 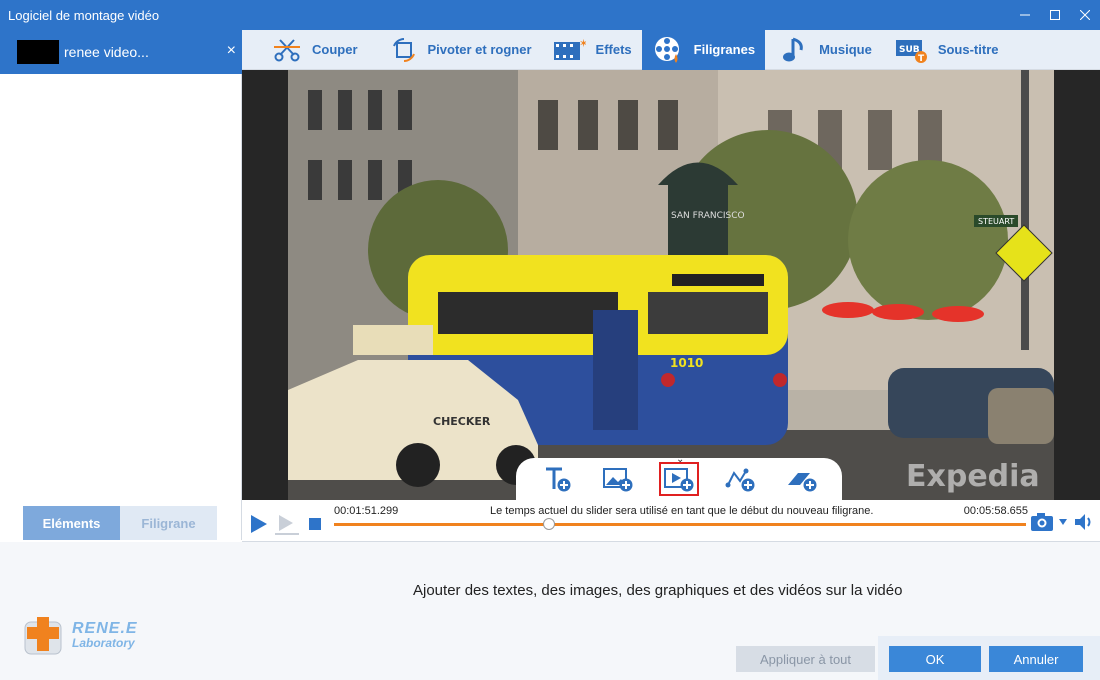 I want to click on close-window-button, so click(x=1085, y=15).